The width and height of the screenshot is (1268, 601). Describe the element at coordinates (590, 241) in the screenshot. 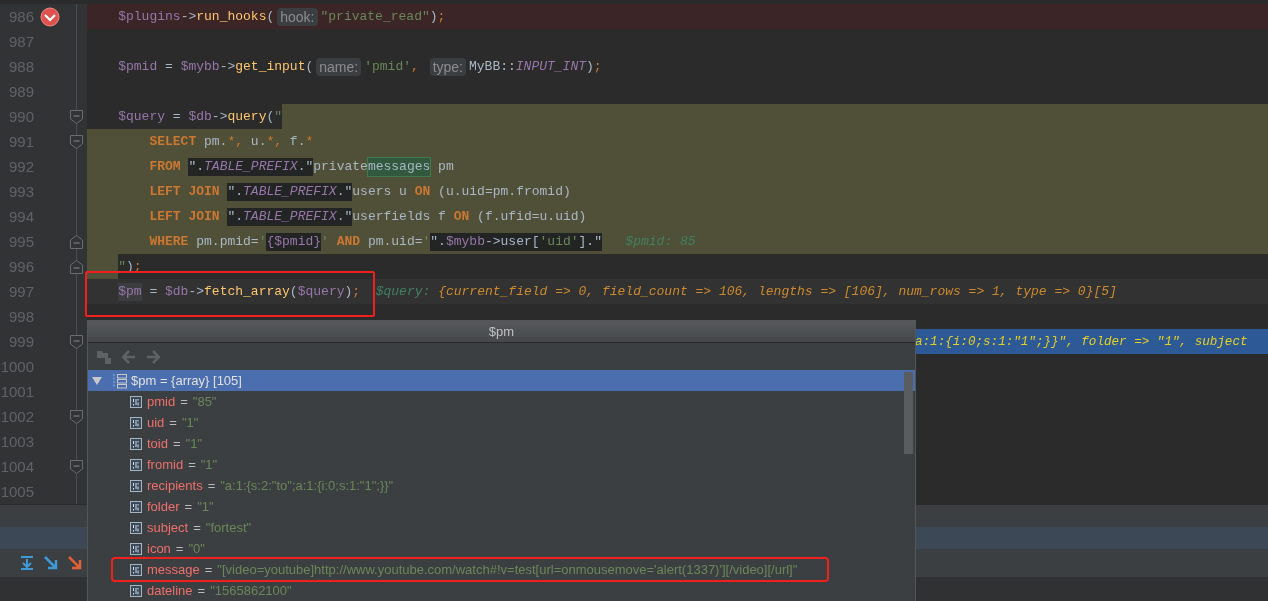

I see `code-token: ]."` at that location.